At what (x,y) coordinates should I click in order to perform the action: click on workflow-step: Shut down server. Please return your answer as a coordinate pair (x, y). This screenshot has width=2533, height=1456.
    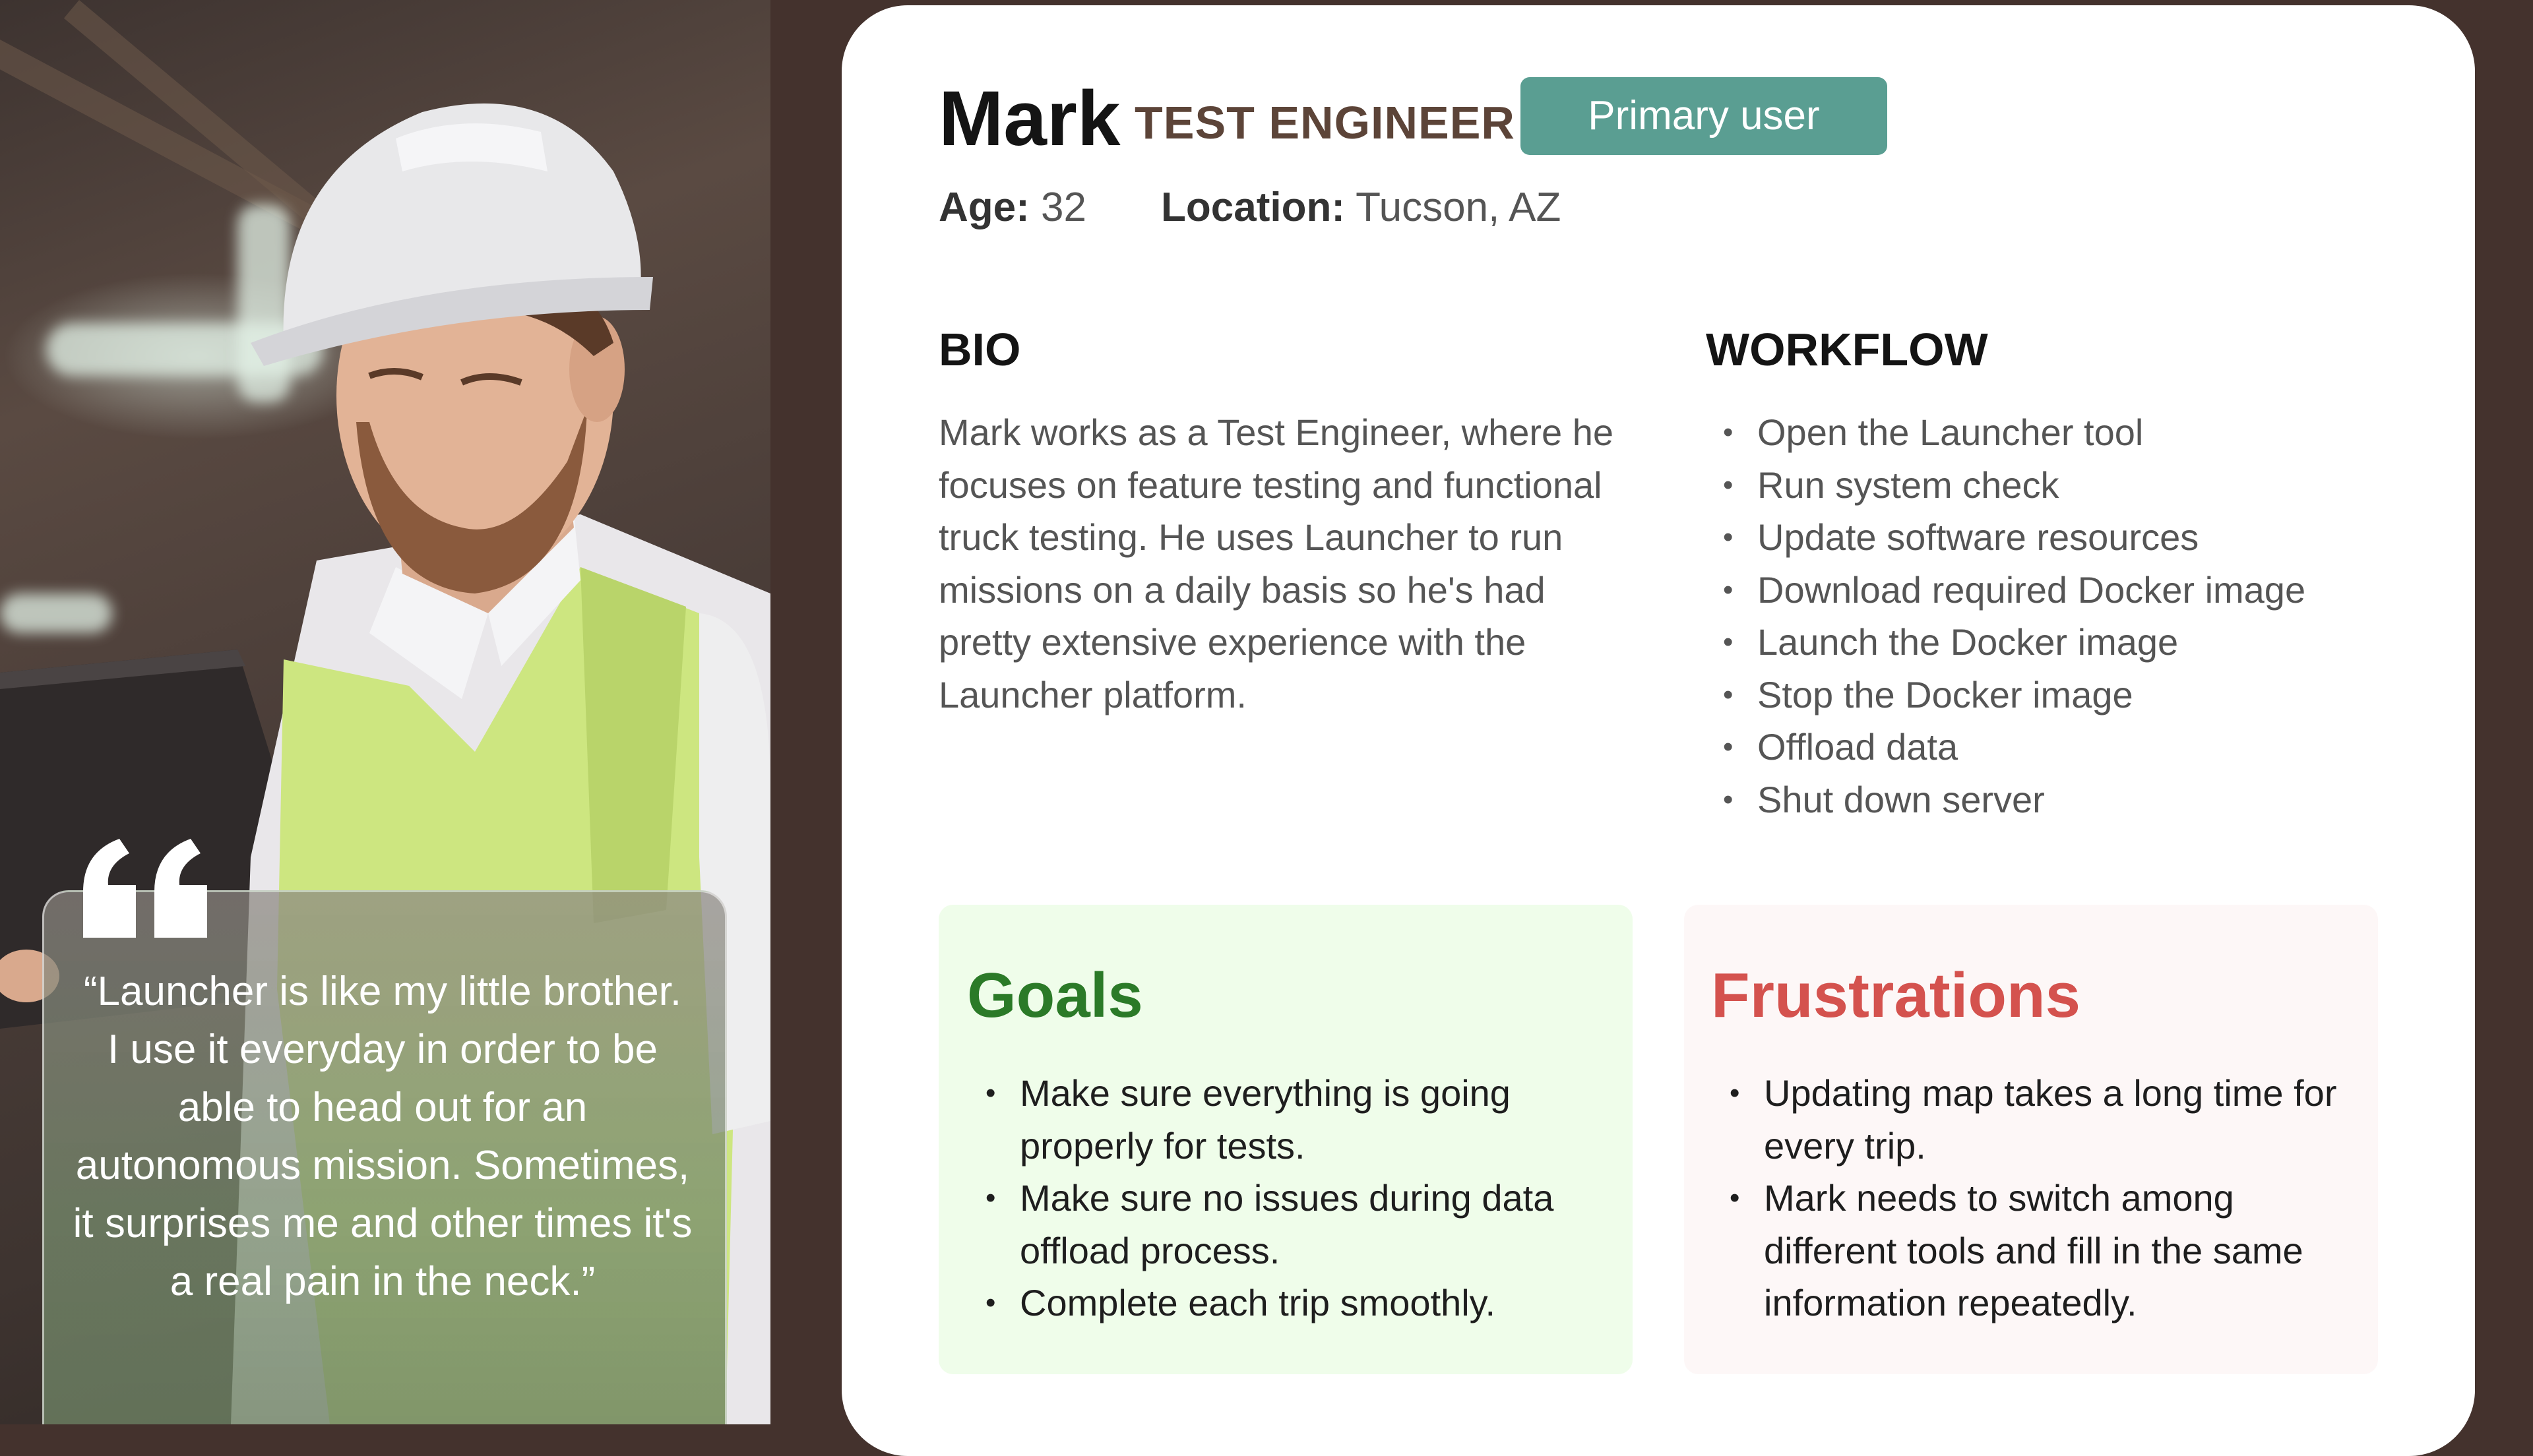
    Looking at the image, I should click on (2068, 800).